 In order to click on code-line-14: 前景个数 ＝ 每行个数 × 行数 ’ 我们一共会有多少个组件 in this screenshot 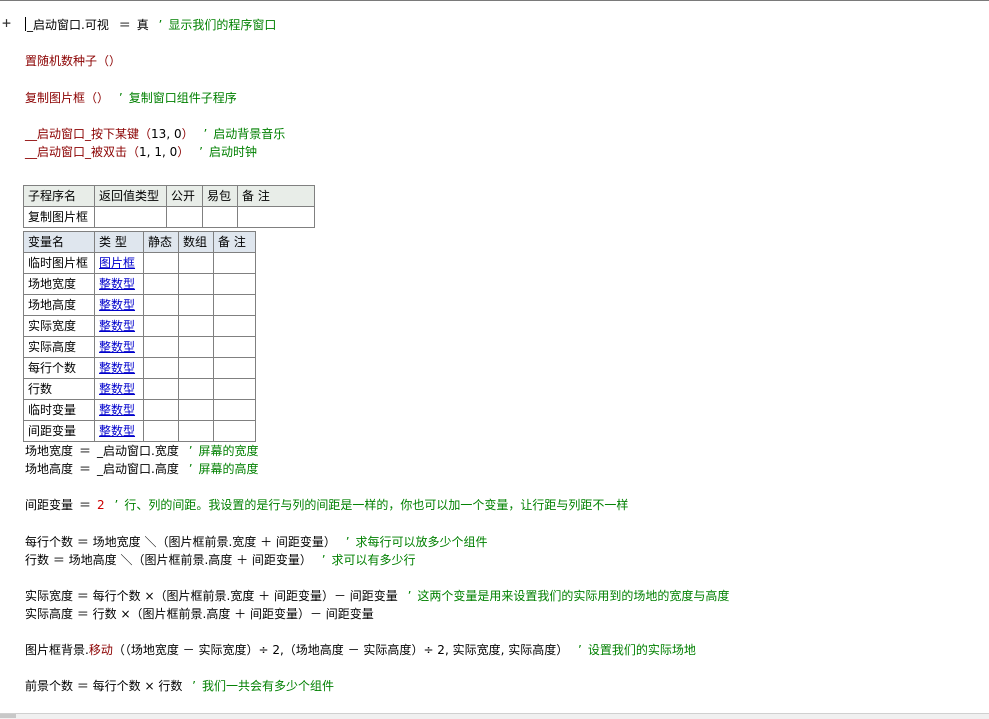, I will do `click(179, 686)`.